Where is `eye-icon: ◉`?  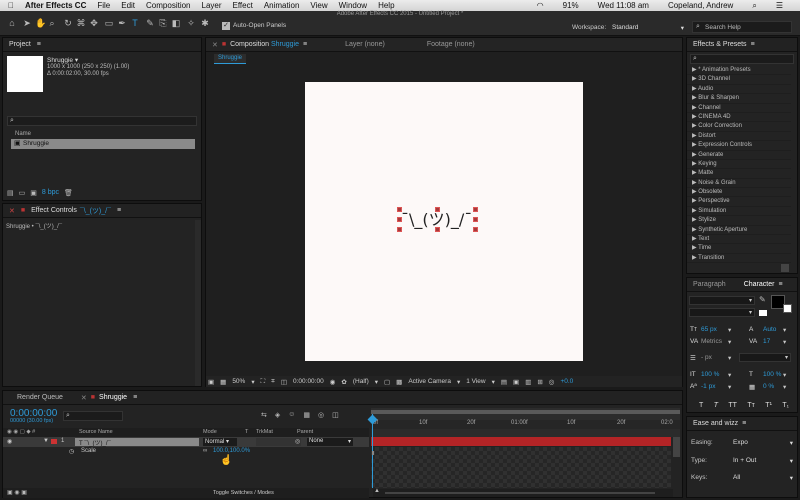 eye-icon: ◉ is located at coordinates (9, 441).